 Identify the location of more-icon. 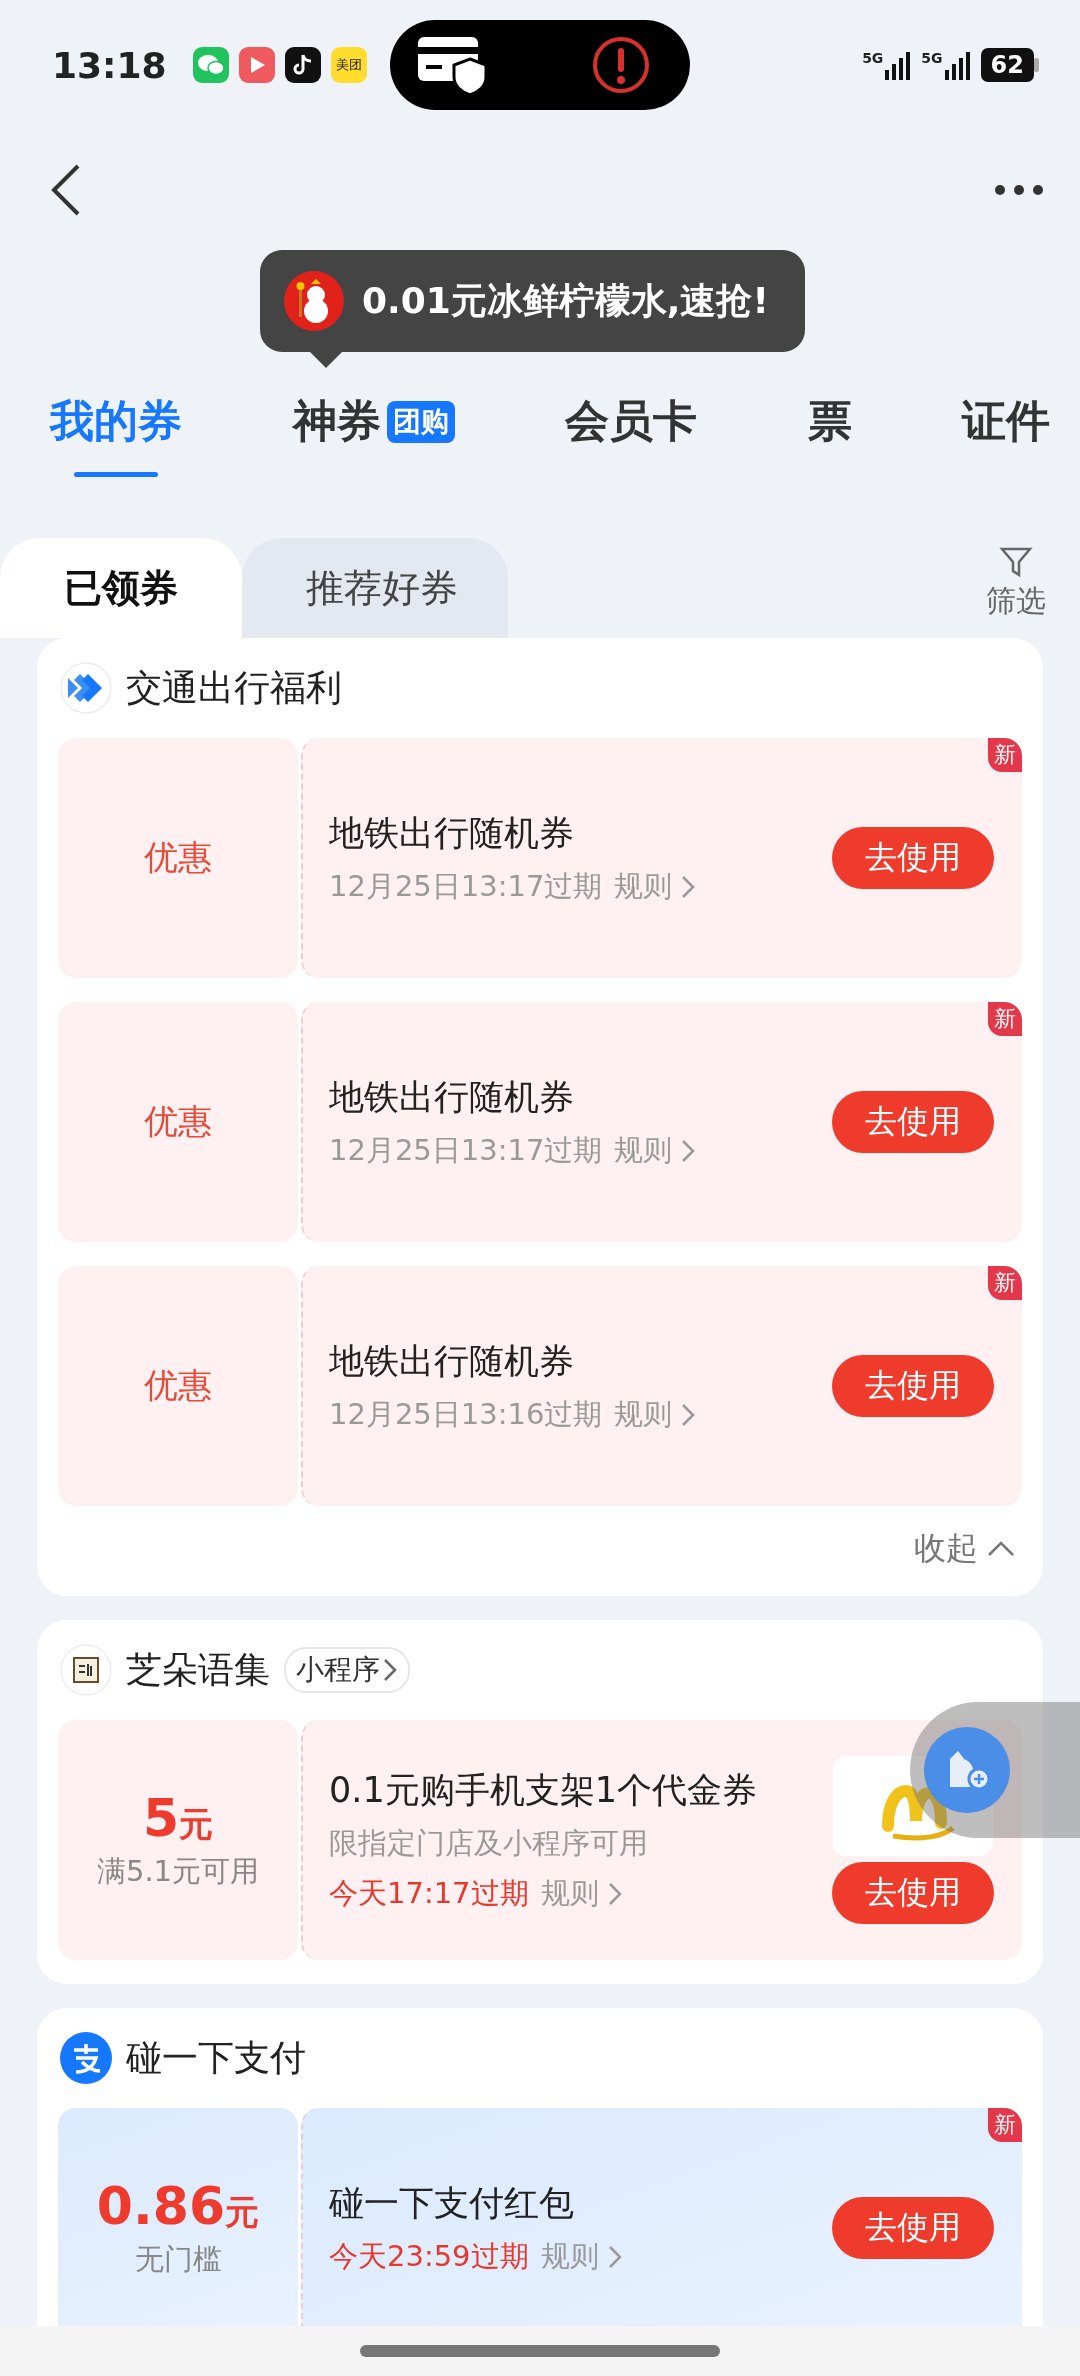
(1019, 190).